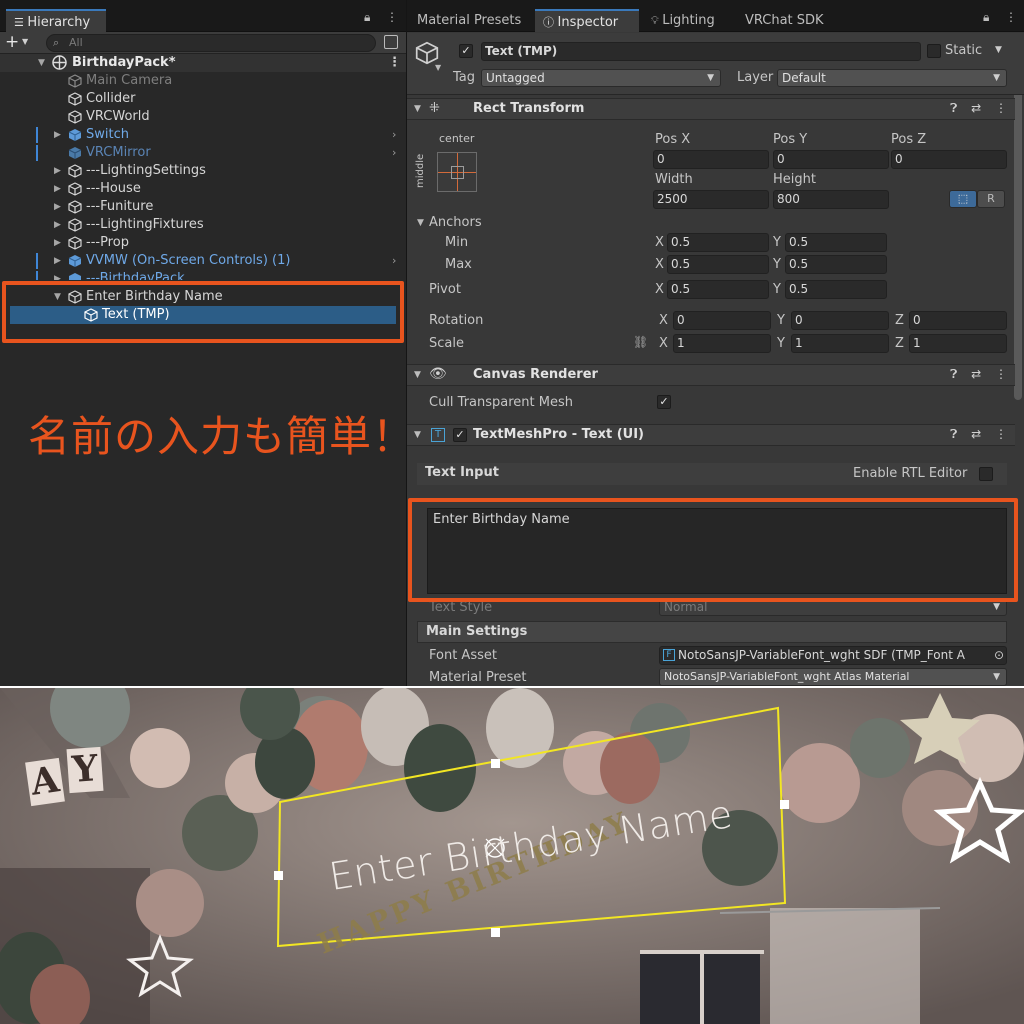  I want to click on anchor-inner-rect, so click(457, 172).